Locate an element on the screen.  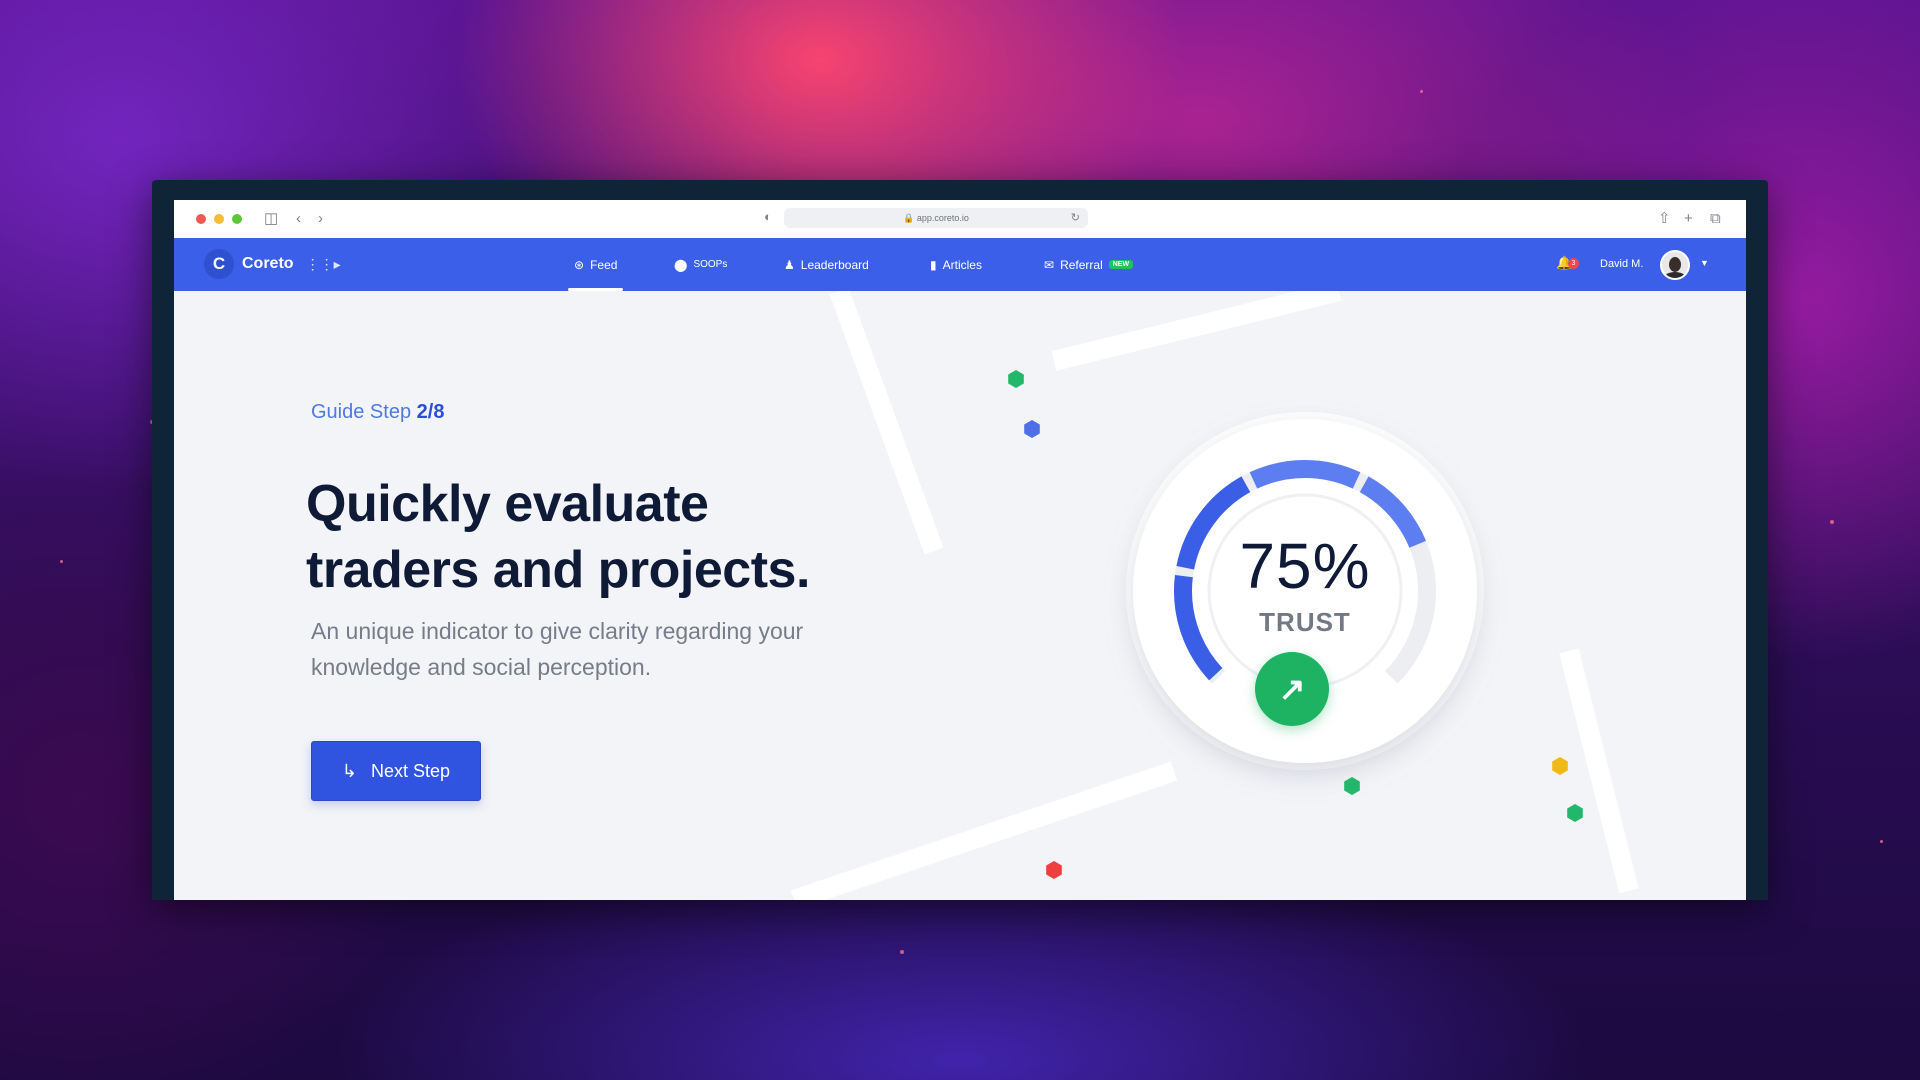
forward-icon: › is located at coordinates (320, 219).